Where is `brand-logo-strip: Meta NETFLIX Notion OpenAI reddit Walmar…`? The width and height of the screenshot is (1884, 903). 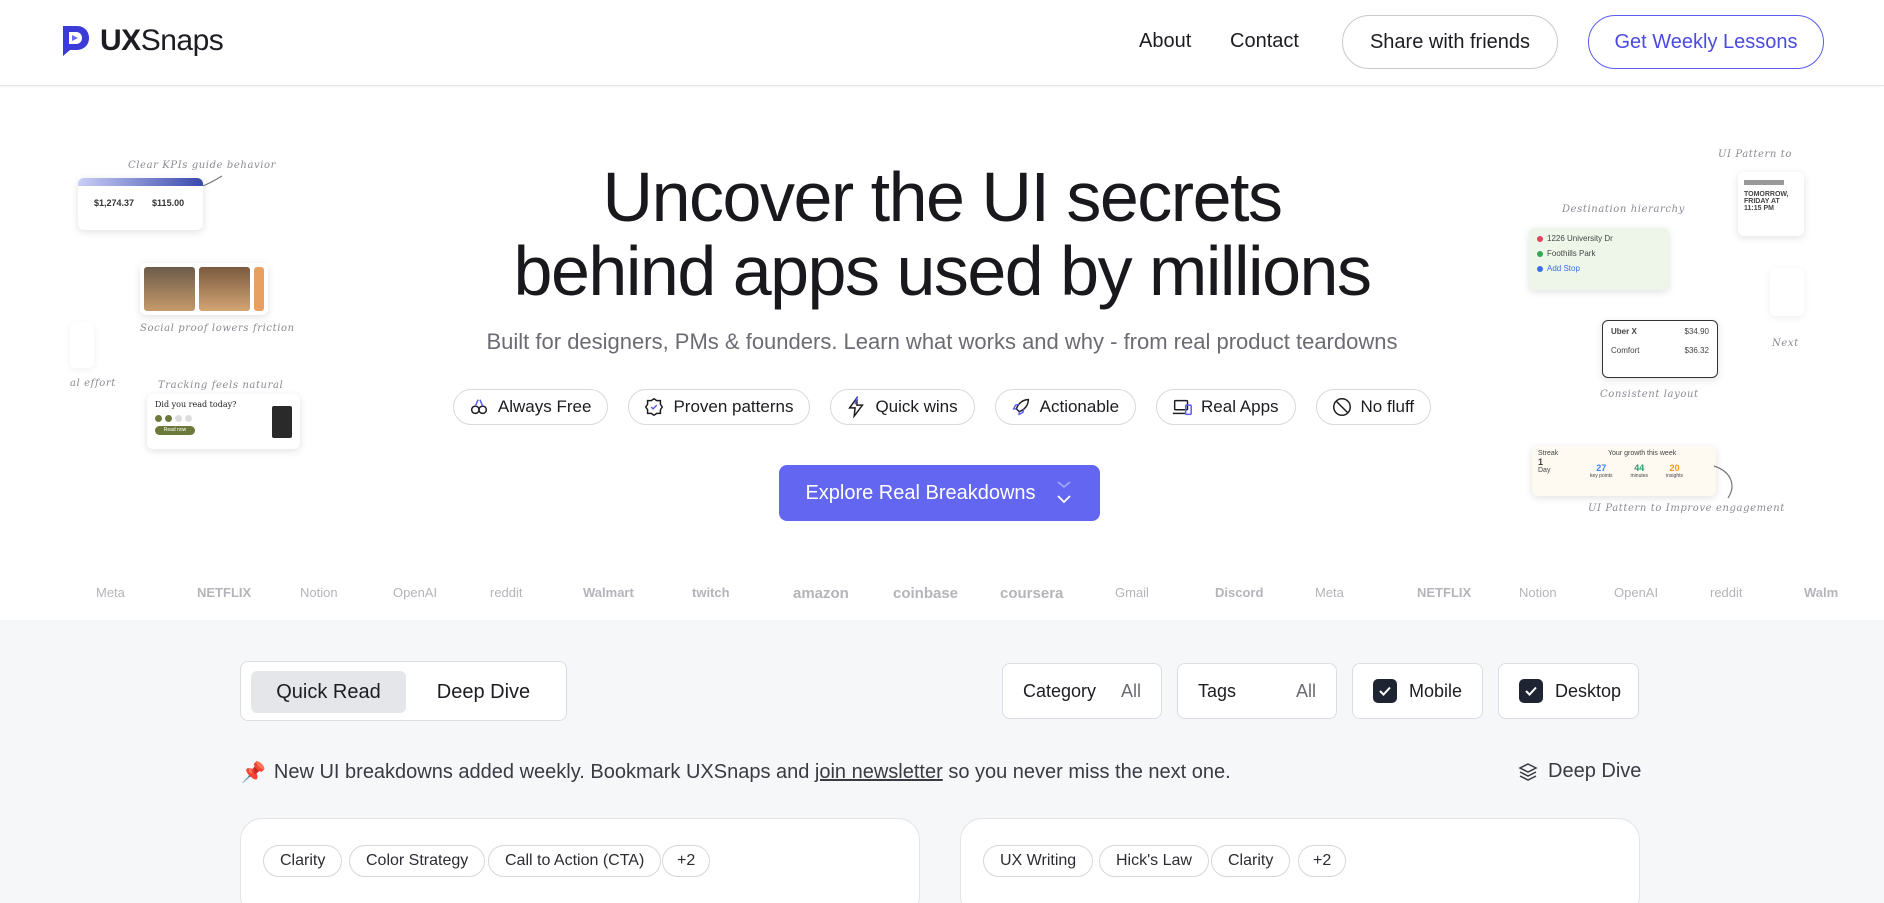 brand-logo-strip: Meta NETFLIX Notion OpenAI reddit Walmar… is located at coordinates (942, 597).